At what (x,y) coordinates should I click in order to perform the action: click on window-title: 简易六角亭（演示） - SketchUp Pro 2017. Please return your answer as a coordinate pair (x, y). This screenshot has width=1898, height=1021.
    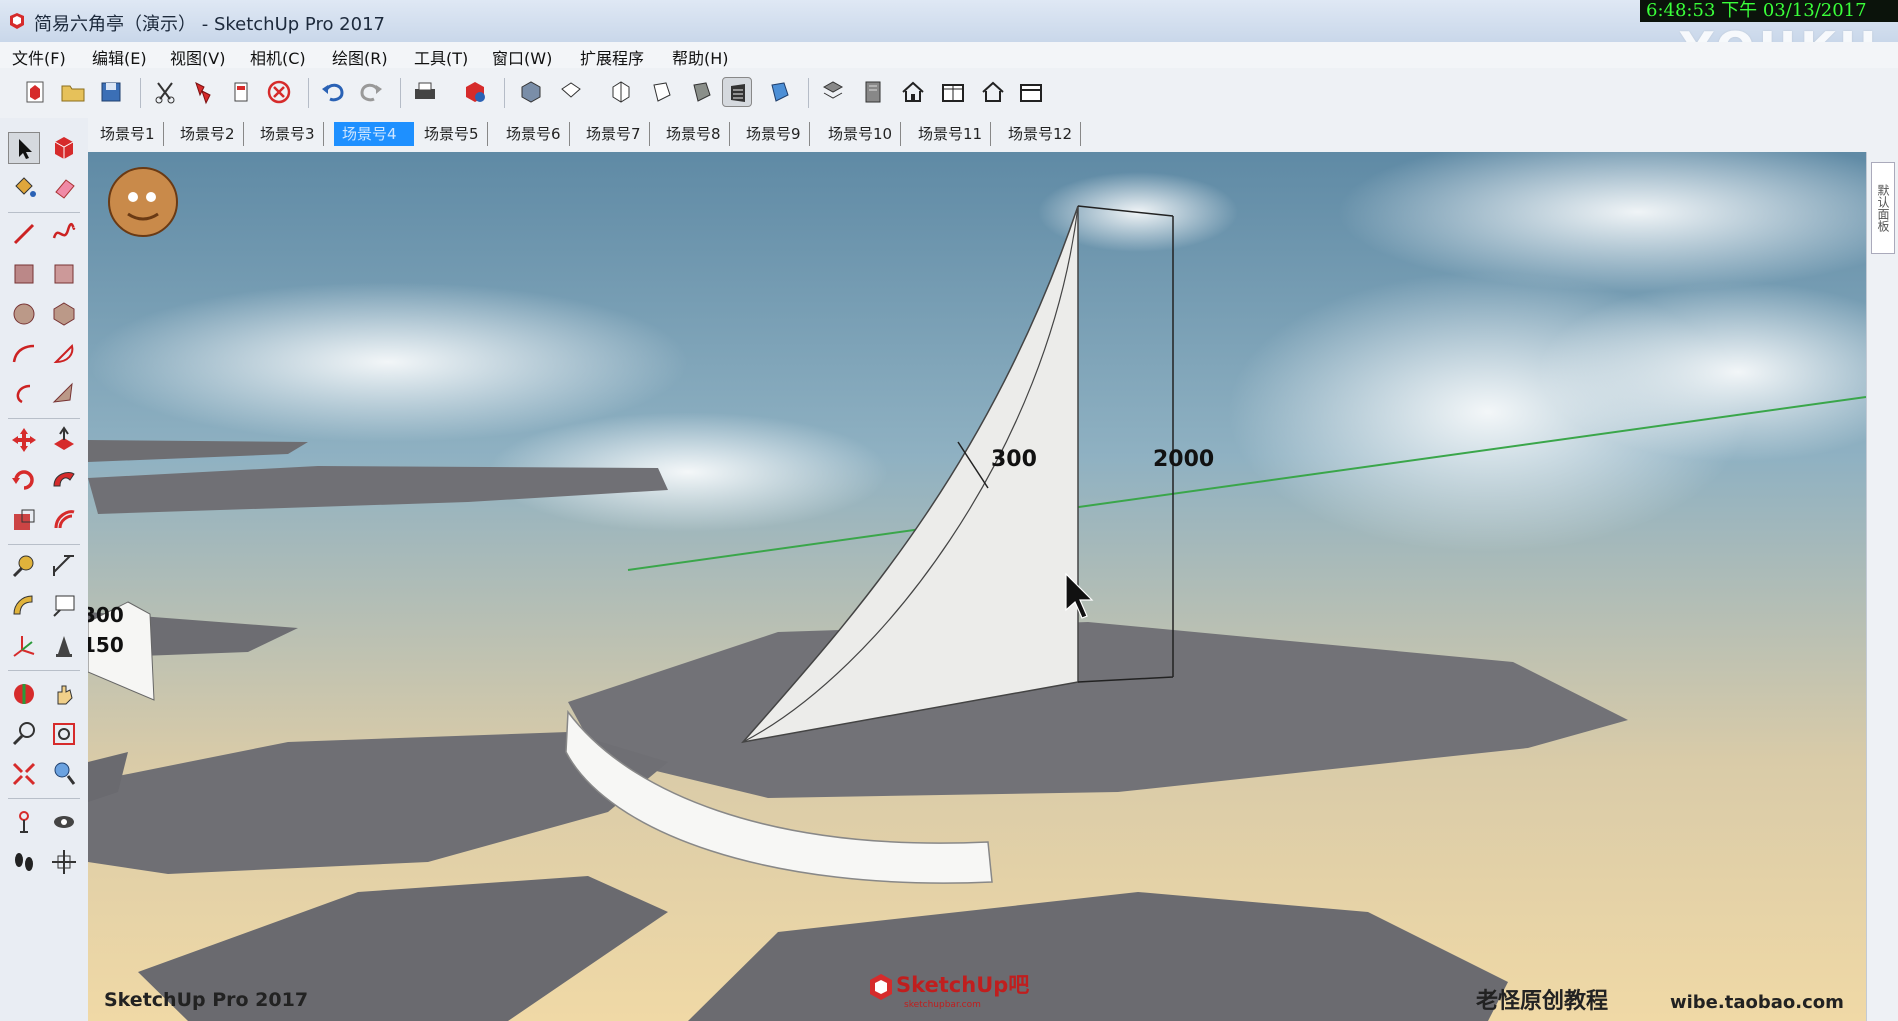
    Looking at the image, I should click on (209, 24).